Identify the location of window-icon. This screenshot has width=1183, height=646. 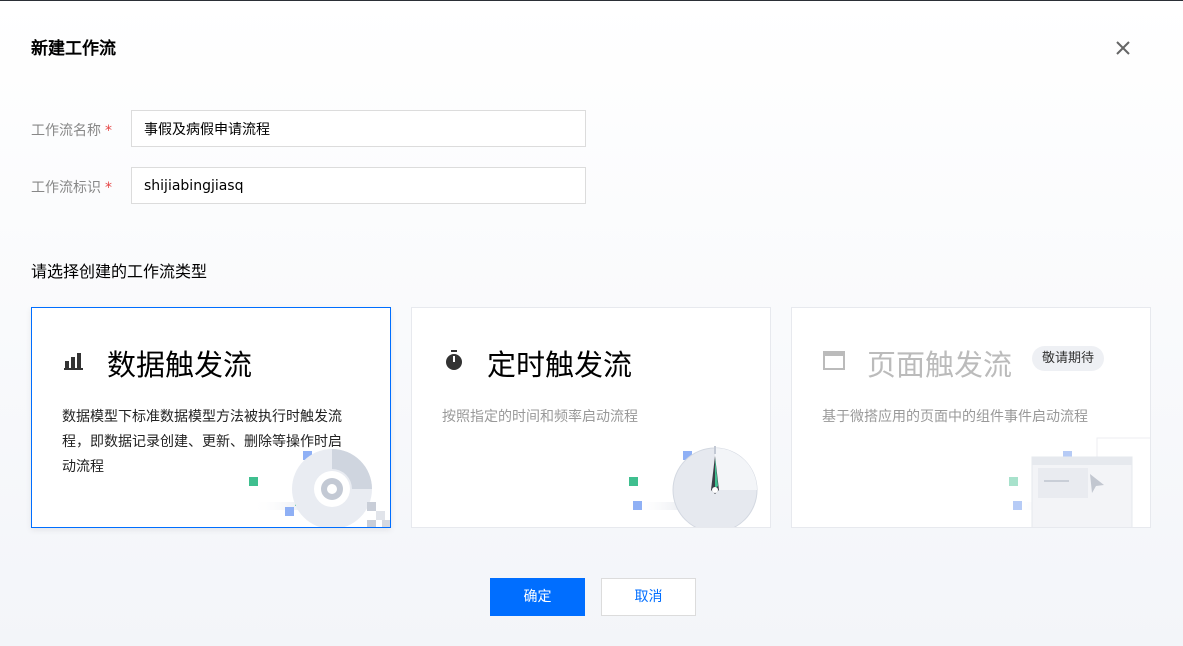
(834, 360).